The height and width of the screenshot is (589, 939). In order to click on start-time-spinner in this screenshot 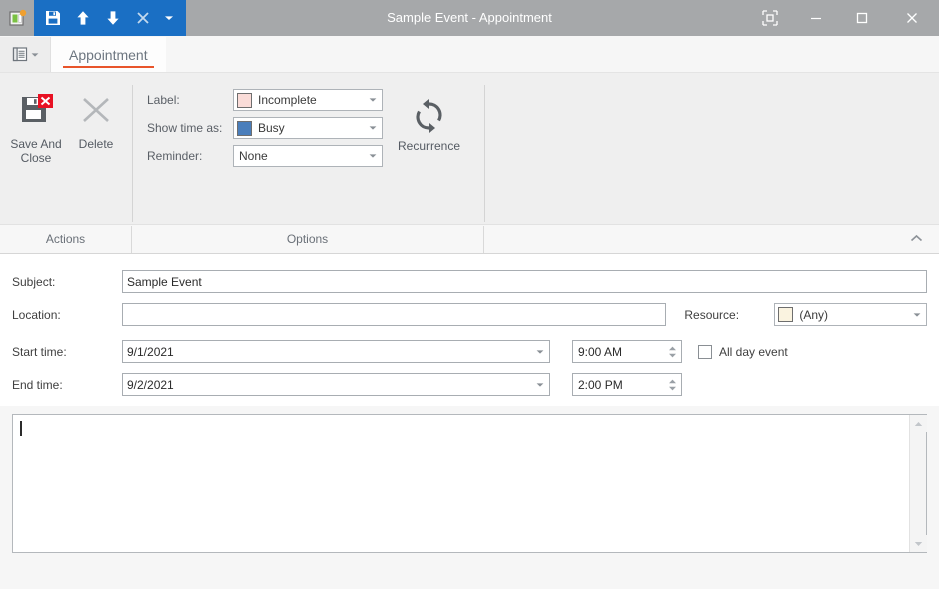, I will do `click(672, 352)`.